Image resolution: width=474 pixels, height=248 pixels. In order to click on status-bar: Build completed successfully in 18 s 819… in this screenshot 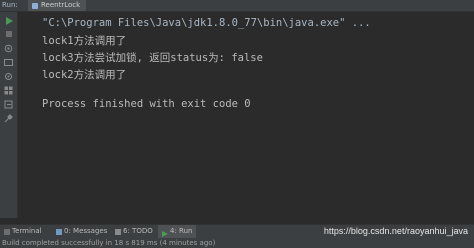, I will do `click(237, 243)`.